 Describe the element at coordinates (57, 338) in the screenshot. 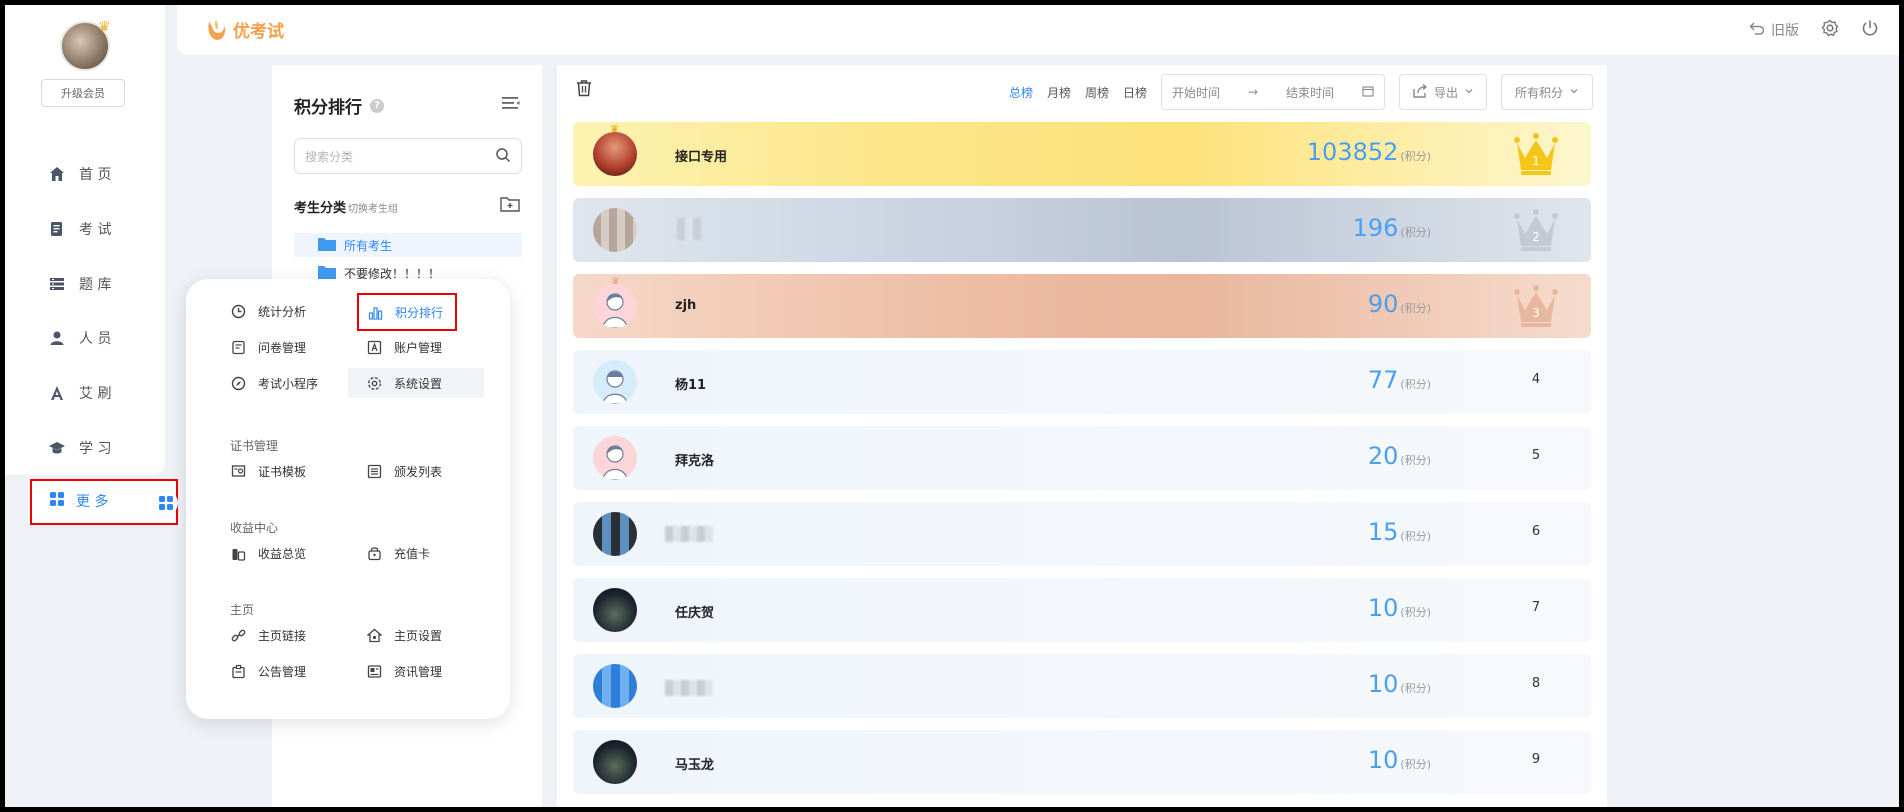

I see `user-icon` at that location.